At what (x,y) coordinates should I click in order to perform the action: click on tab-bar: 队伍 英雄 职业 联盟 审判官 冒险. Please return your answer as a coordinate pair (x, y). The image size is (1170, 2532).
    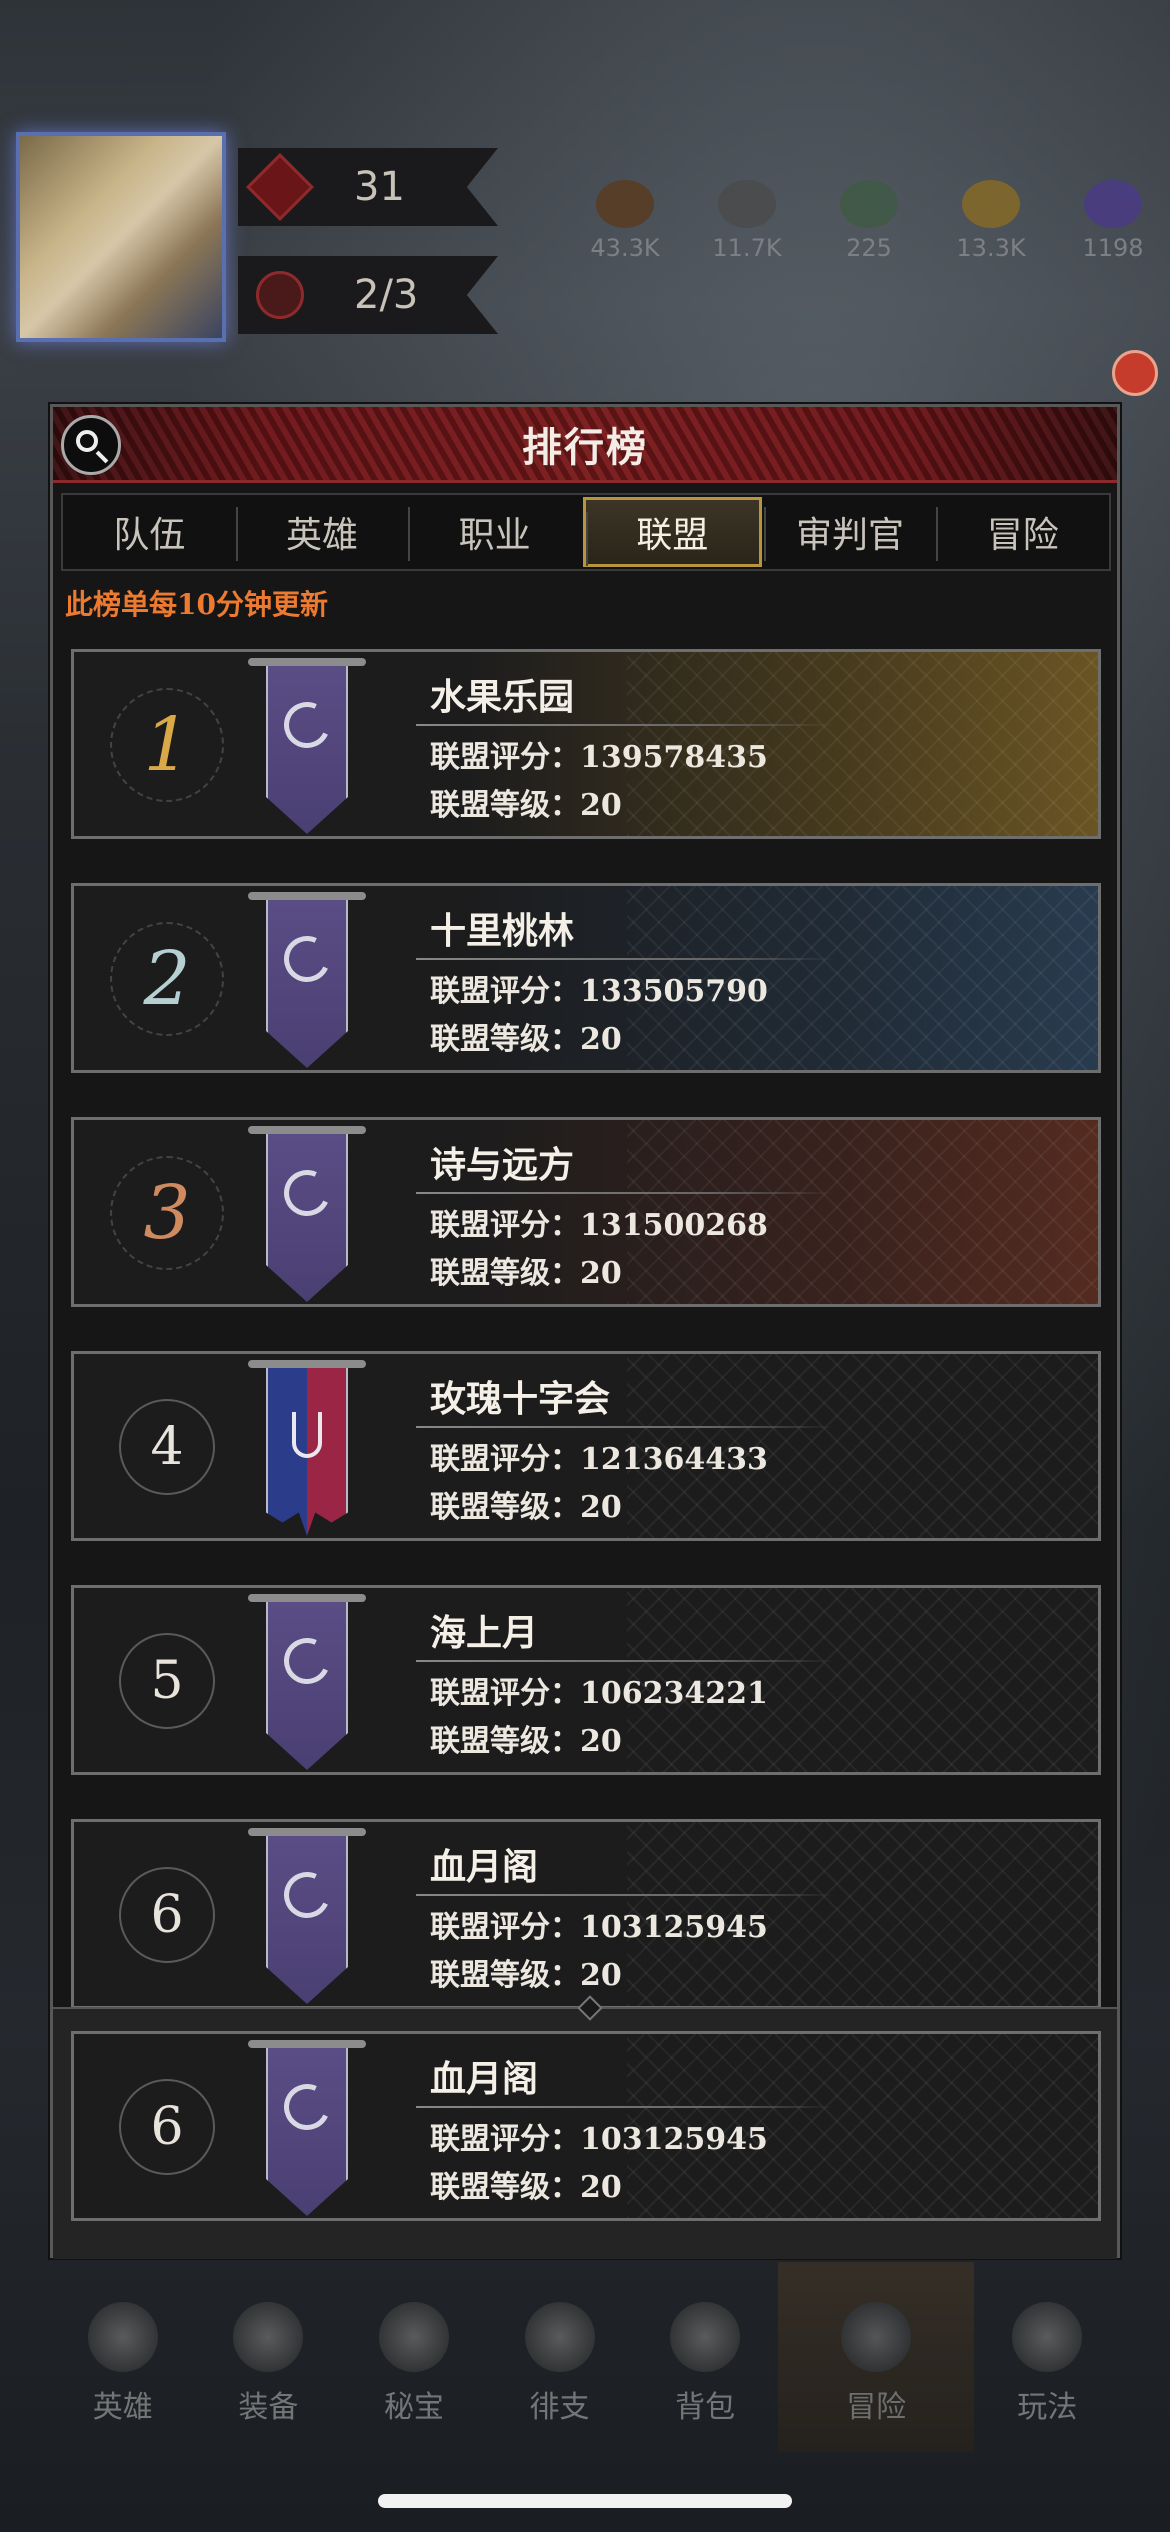
    Looking at the image, I should click on (586, 532).